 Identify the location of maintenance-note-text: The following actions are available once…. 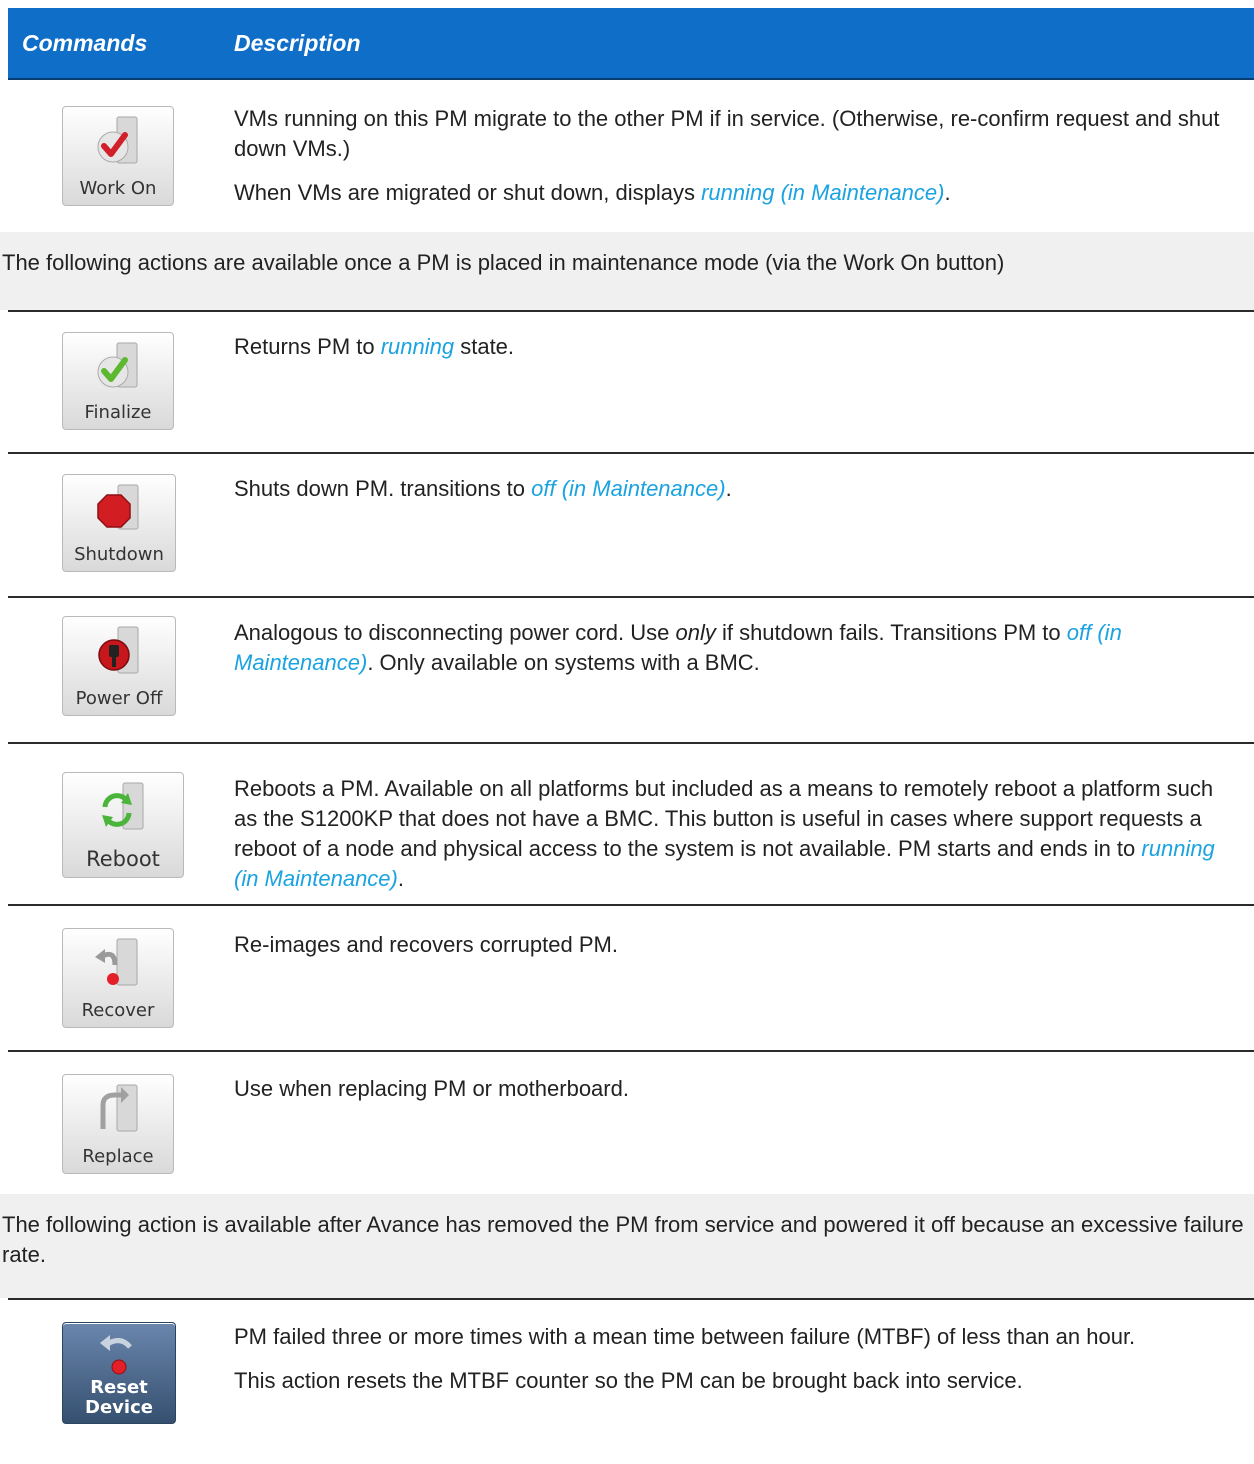
(503, 262).